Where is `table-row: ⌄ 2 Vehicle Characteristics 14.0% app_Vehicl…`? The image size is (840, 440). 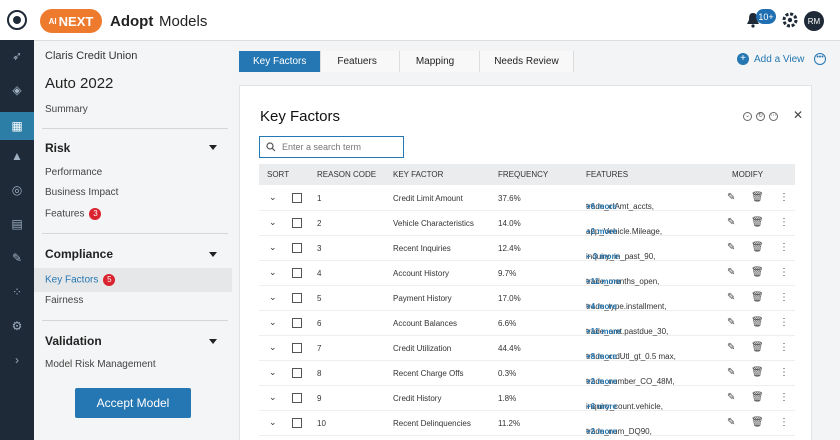
table-row: ⌄ 2 Vehicle Characteristics 14.0% app_Vehicl… is located at coordinates (527, 223).